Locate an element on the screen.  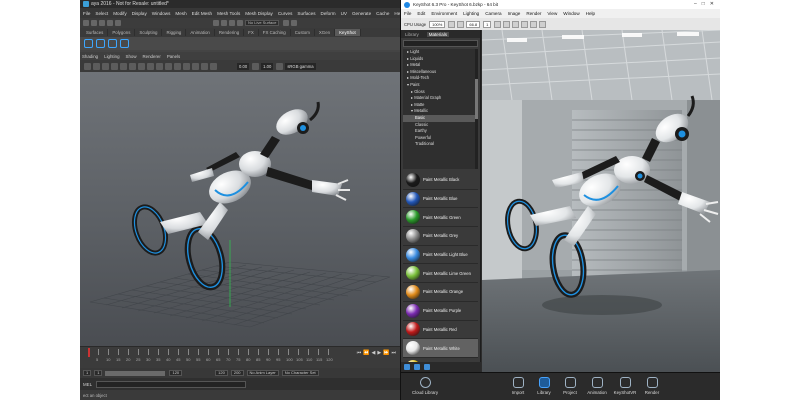
tree-item-matte: ▸ Matte is located at coordinates (440, 105).